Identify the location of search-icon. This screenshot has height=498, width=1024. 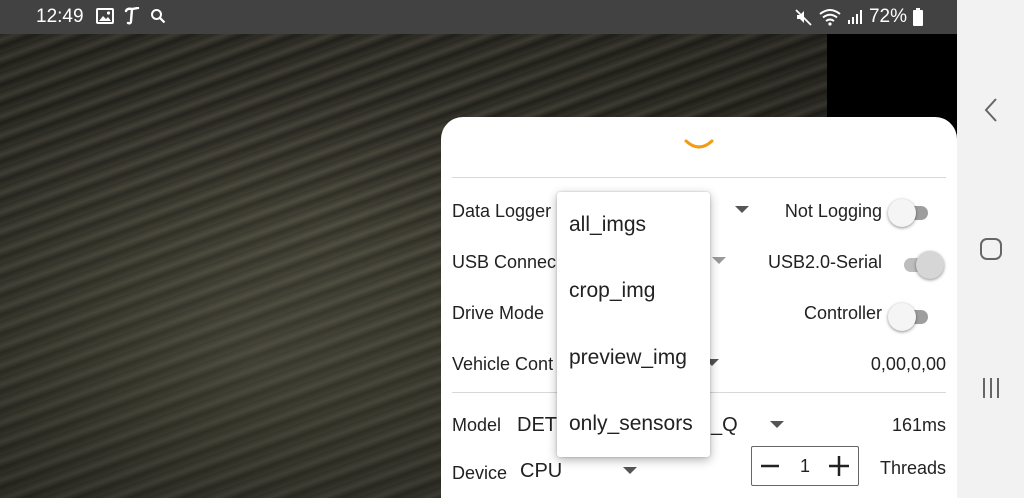
(158, 16).